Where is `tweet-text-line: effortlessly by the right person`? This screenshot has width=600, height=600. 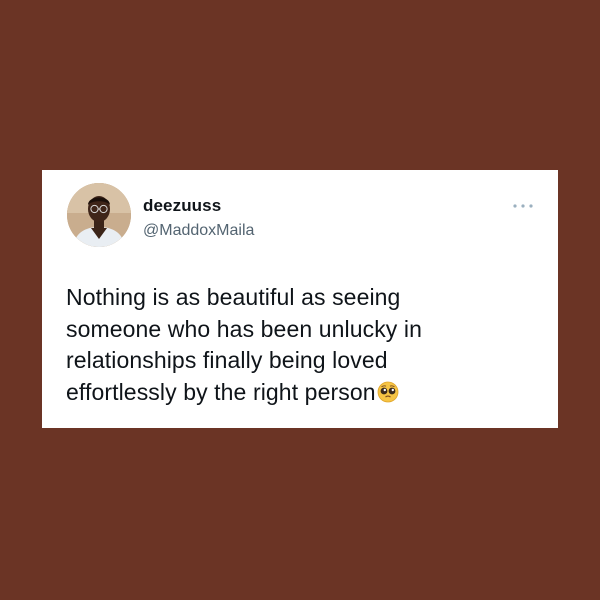
tweet-text-line: effortlessly by the right person is located at coordinates (221, 391).